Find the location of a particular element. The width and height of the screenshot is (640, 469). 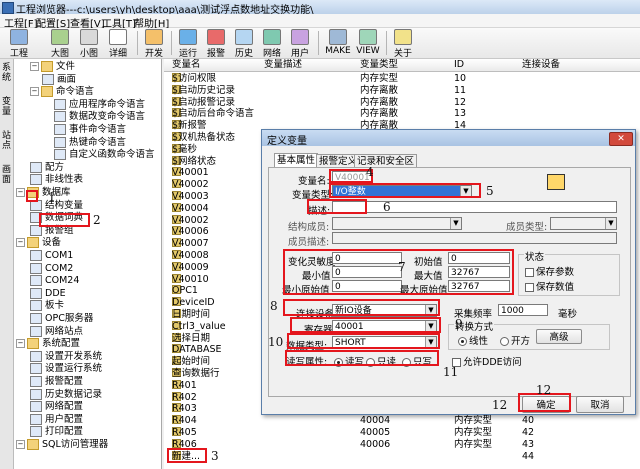

tree-item: 非线性表 is located at coordinates (56, 180).